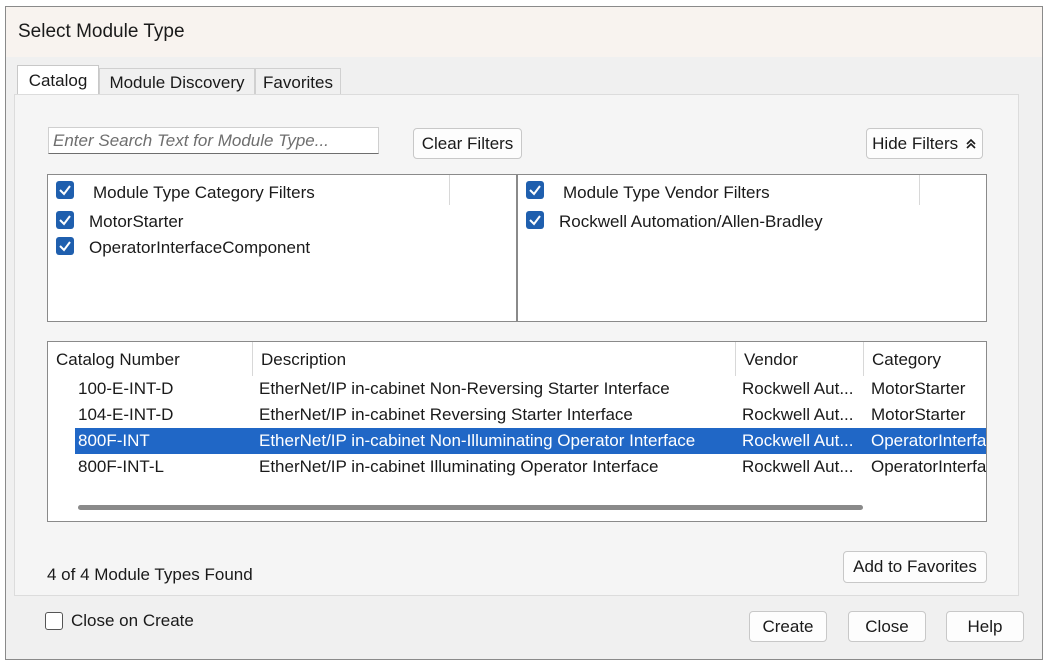 The height and width of the screenshot is (665, 1050). Describe the element at coordinates (65, 220) in the screenshot. I see `motorstarter-checkbox` at that location.